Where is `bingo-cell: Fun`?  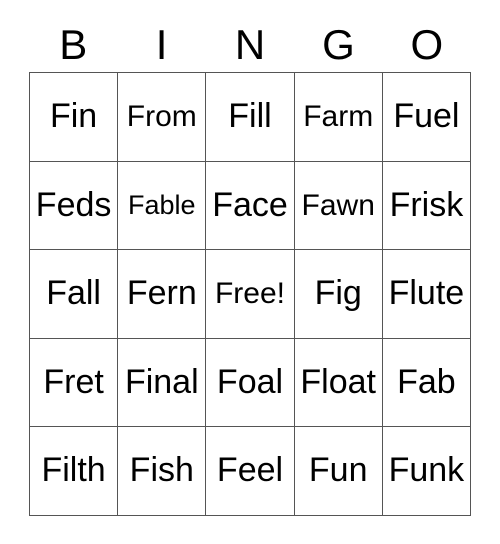 bingo-cell: Fun is located at coordinates (338, 471).